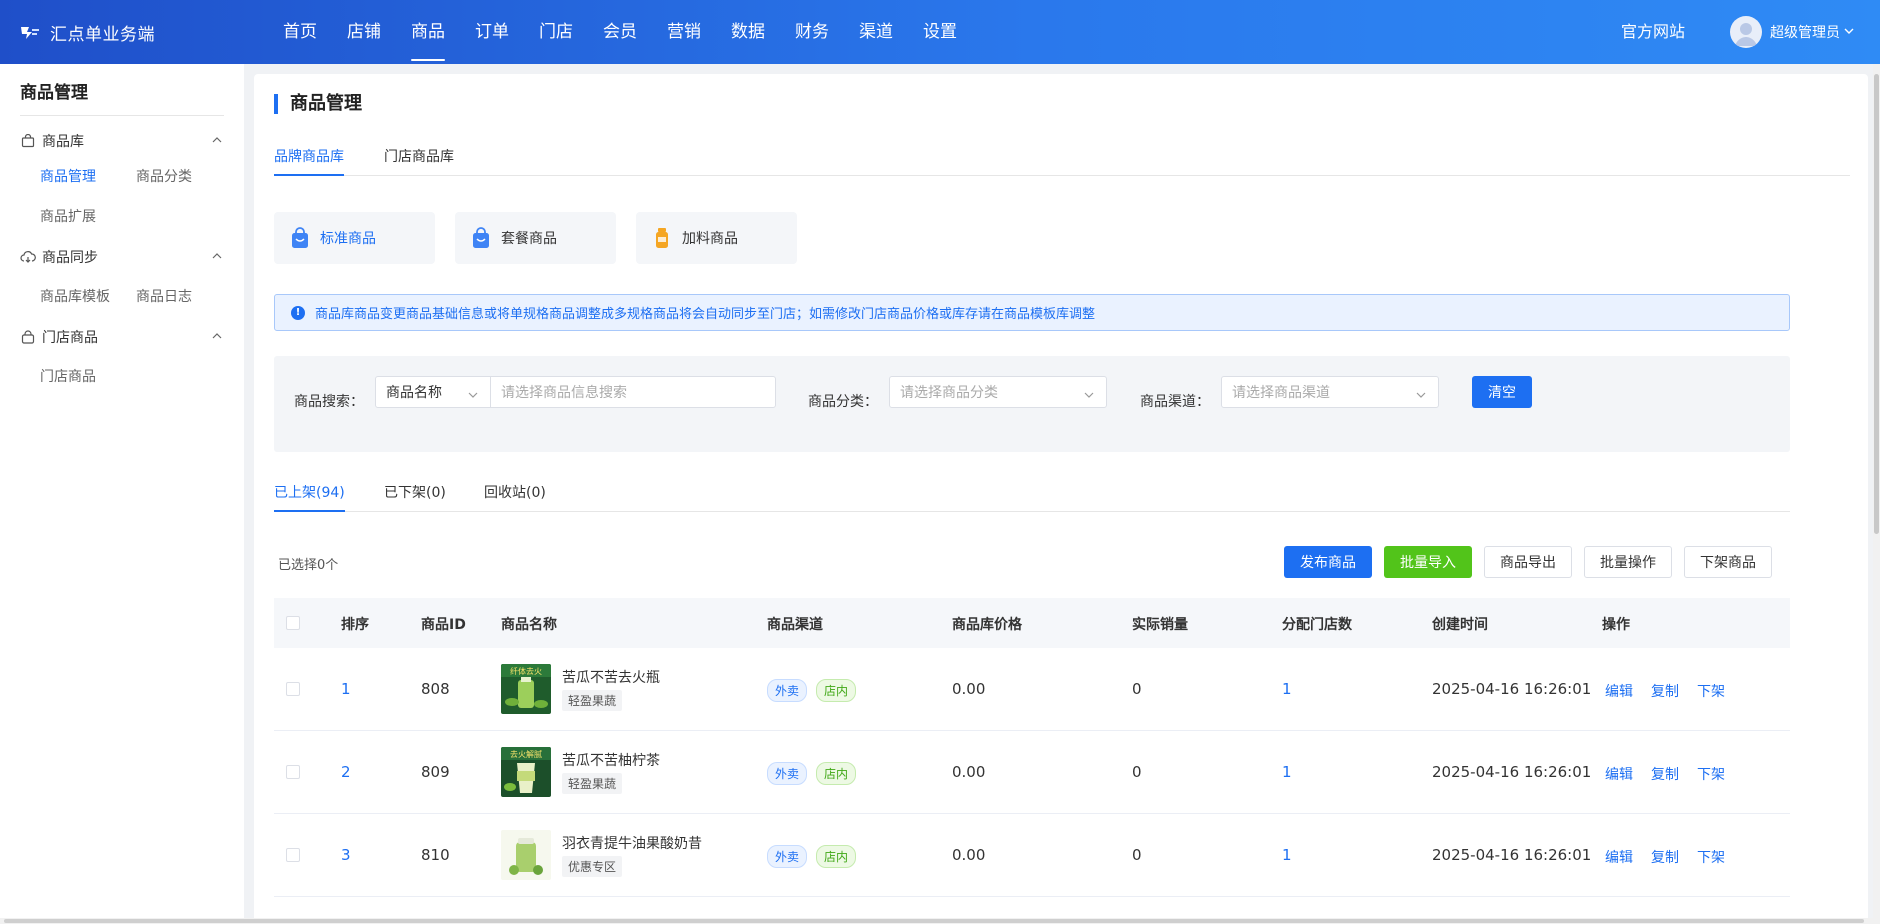 The width and height of the screenshot is (1880, 924). I want to click on product-name: 苦瓜不苦去火瓶, so click(611, 678).